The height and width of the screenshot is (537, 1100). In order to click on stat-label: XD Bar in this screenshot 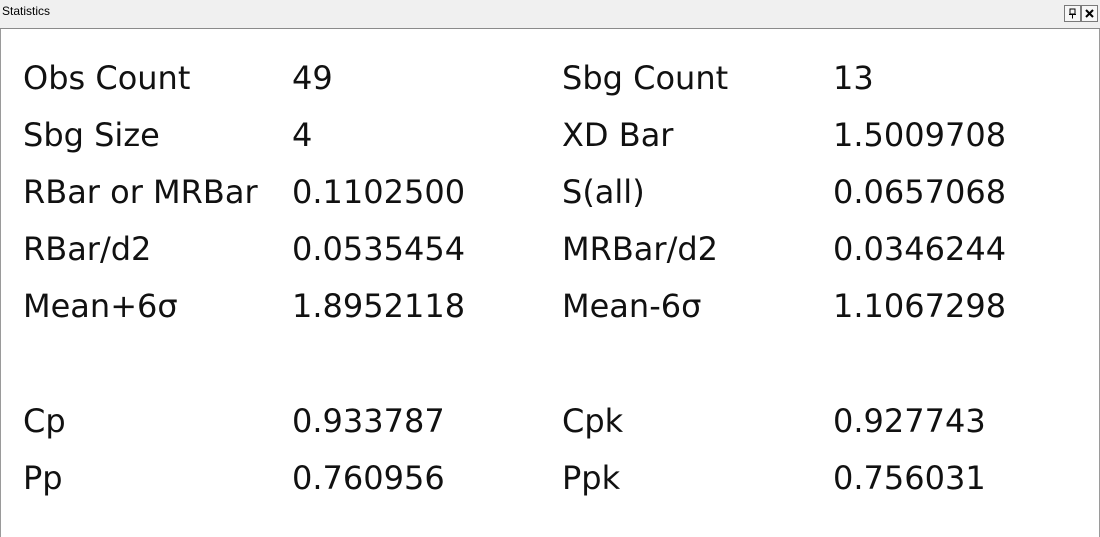, I will do `click(618, 135)`.